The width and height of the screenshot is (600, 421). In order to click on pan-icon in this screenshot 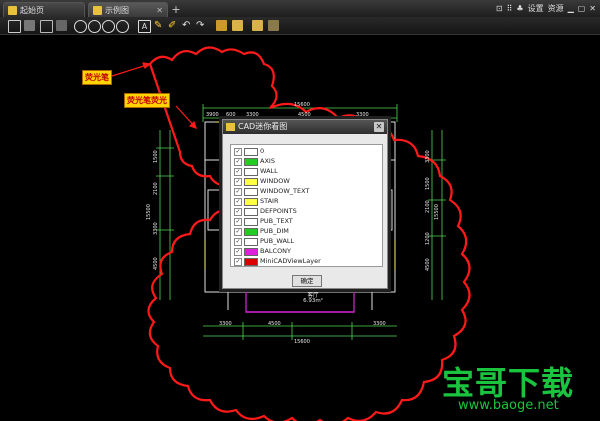, I will do `click(80, 26)`.